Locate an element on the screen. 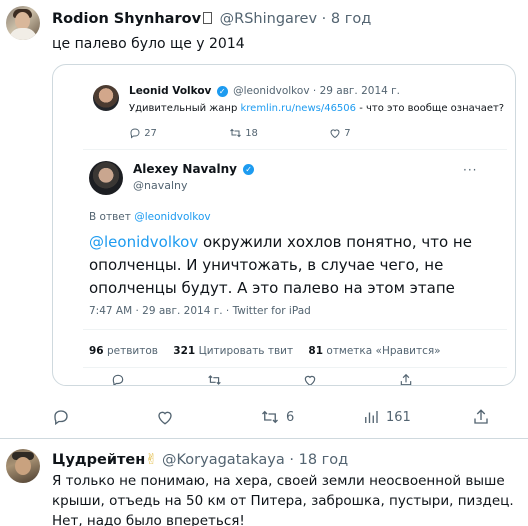  victory-emoji-icon: ✌ is located at coordinates (151, 460).